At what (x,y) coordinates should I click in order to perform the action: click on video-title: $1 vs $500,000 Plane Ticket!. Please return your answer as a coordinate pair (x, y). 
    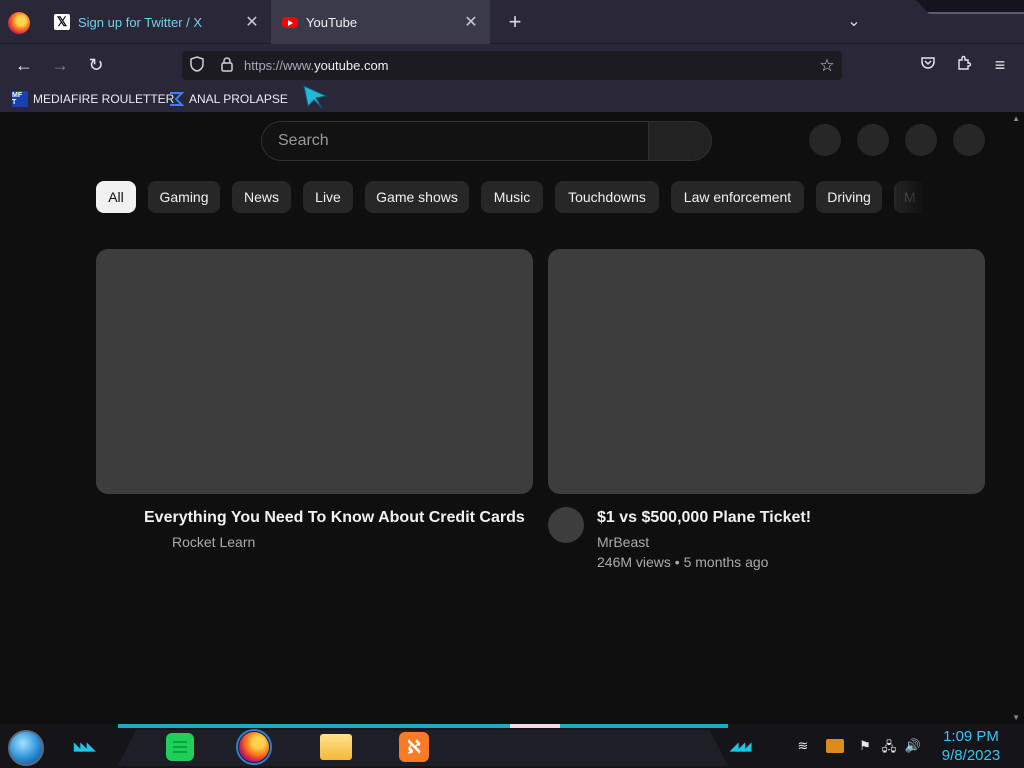
    Looking at the image, I should click on (704, 518).